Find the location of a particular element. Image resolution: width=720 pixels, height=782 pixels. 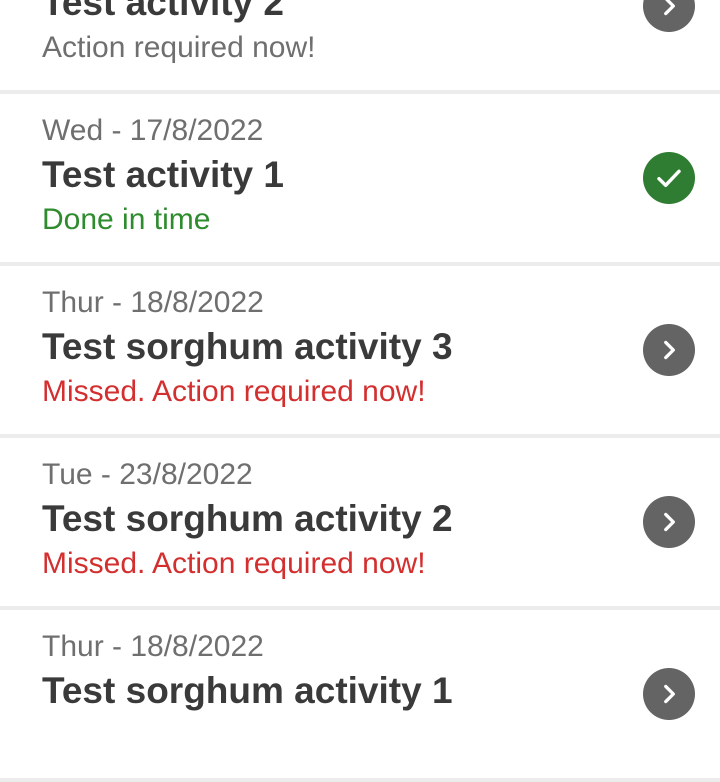

activity-status: Done in time is located at coordinates (126, 219).